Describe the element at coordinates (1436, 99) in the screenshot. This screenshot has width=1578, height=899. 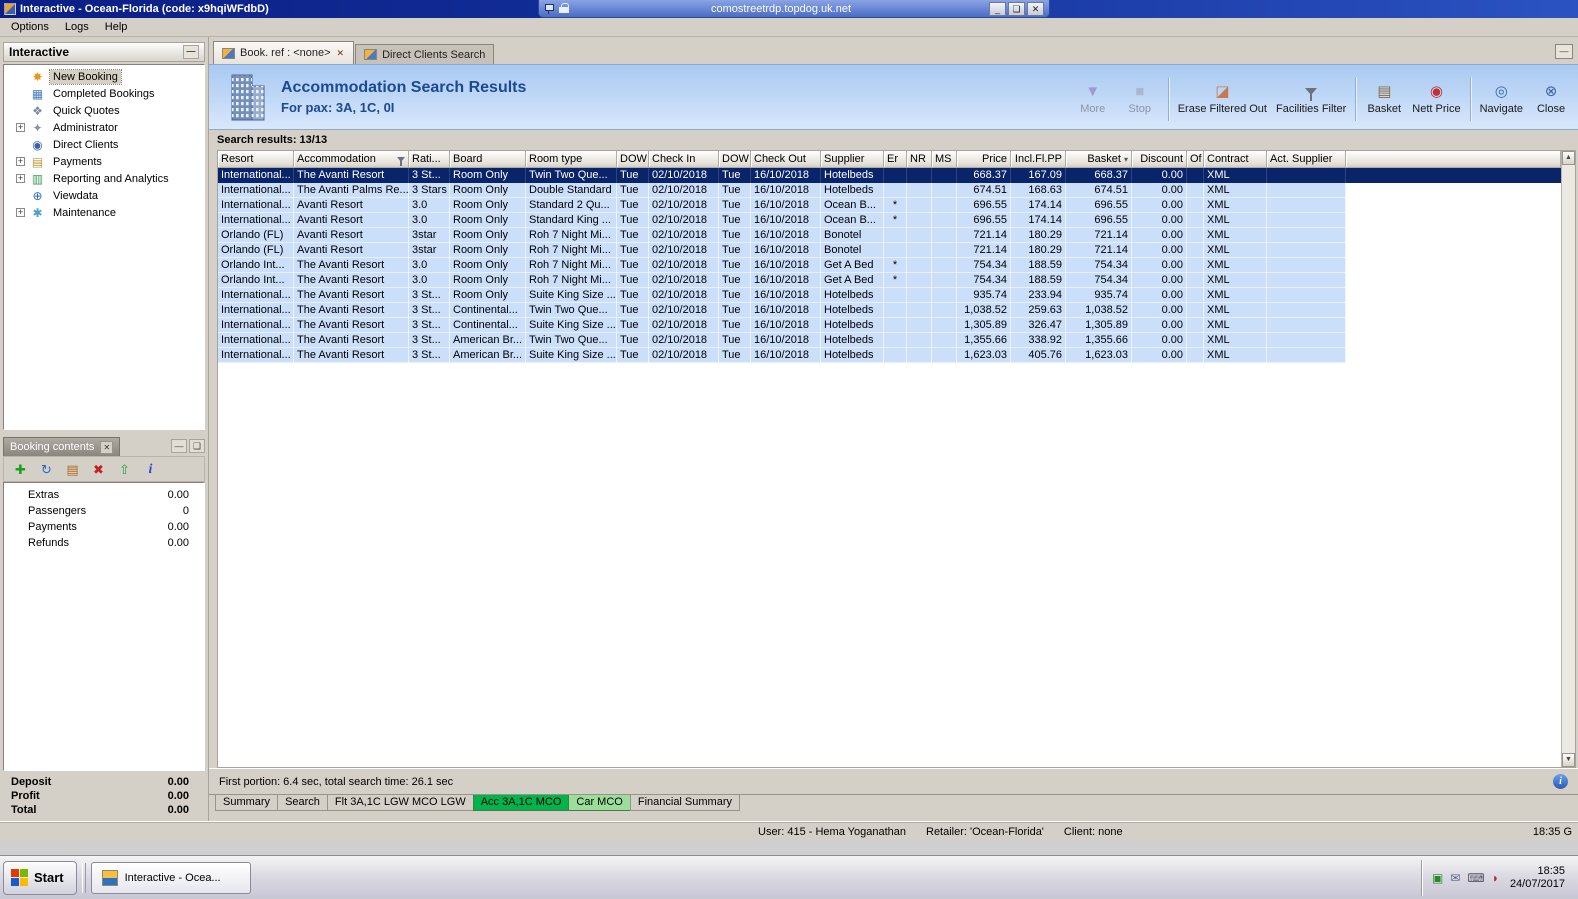
I see `nett-price-button: ◉ Nett Price` at that location.